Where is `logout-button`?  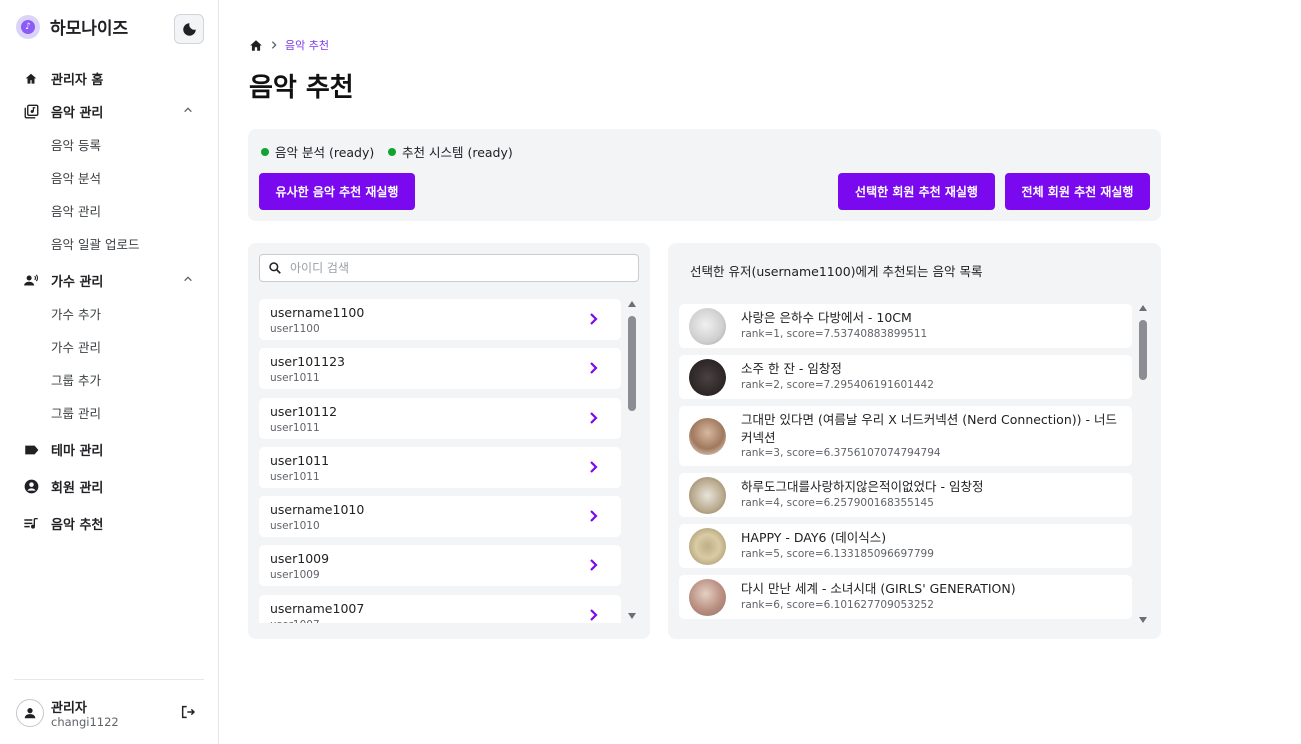 logout-button is located at coordinates (188, 714).